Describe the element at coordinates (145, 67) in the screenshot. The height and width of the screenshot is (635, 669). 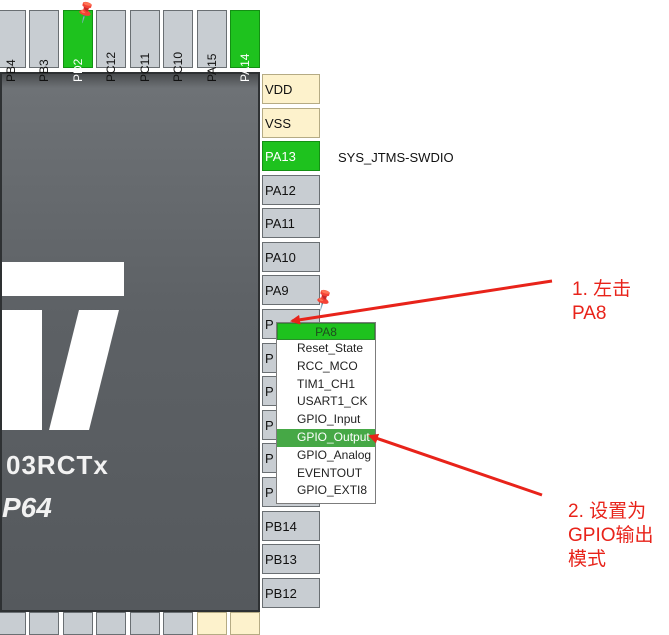
I see `pin-label: PC11` at that location.